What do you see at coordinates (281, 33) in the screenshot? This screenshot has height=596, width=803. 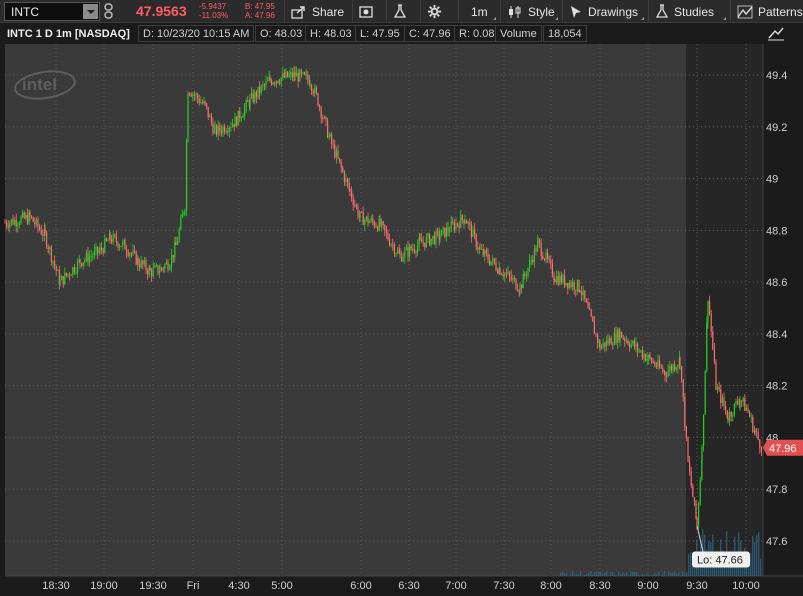 I see `bar-open: O: 48.03` at bounding box center [281, 33].